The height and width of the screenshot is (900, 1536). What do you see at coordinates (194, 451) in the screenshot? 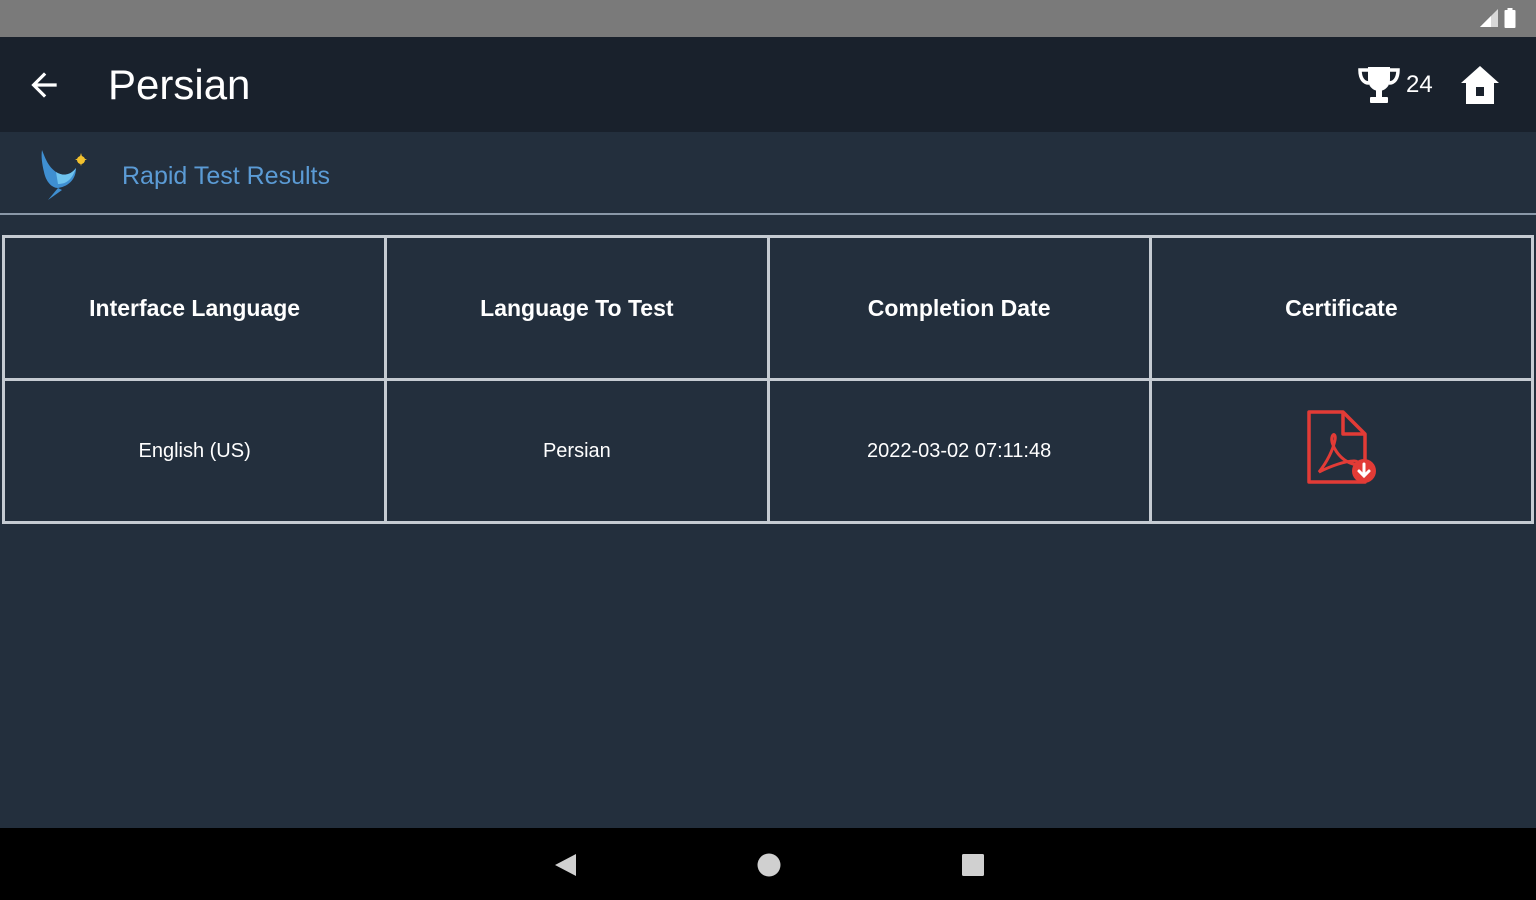
I see `cell-interface-language: English (US)` at bounding box center [194, 451].